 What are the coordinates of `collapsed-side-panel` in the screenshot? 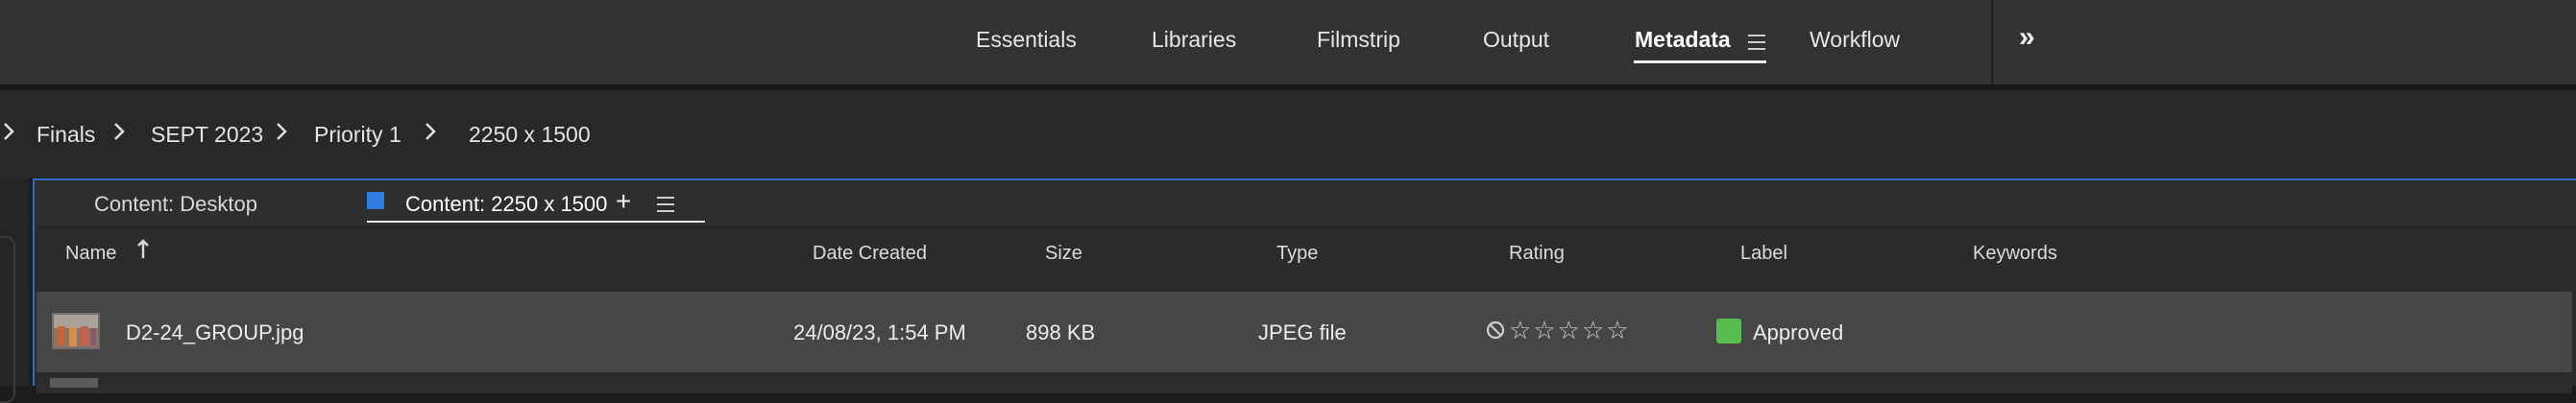 It's located at (14, 291).